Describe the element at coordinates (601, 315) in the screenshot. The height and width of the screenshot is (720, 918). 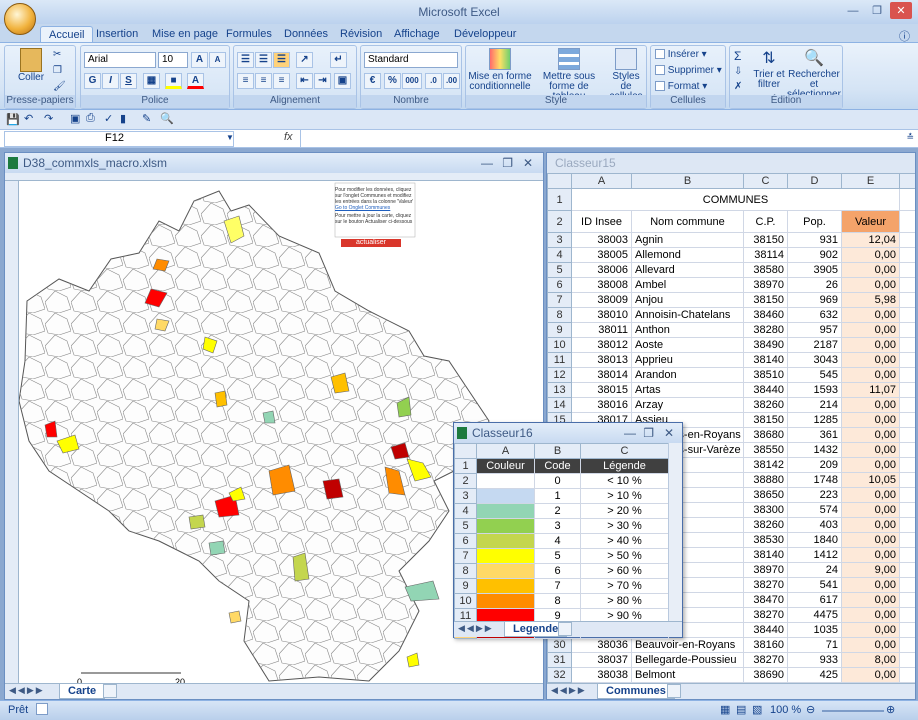
I see `cell-id-insee: 38010` at that location.